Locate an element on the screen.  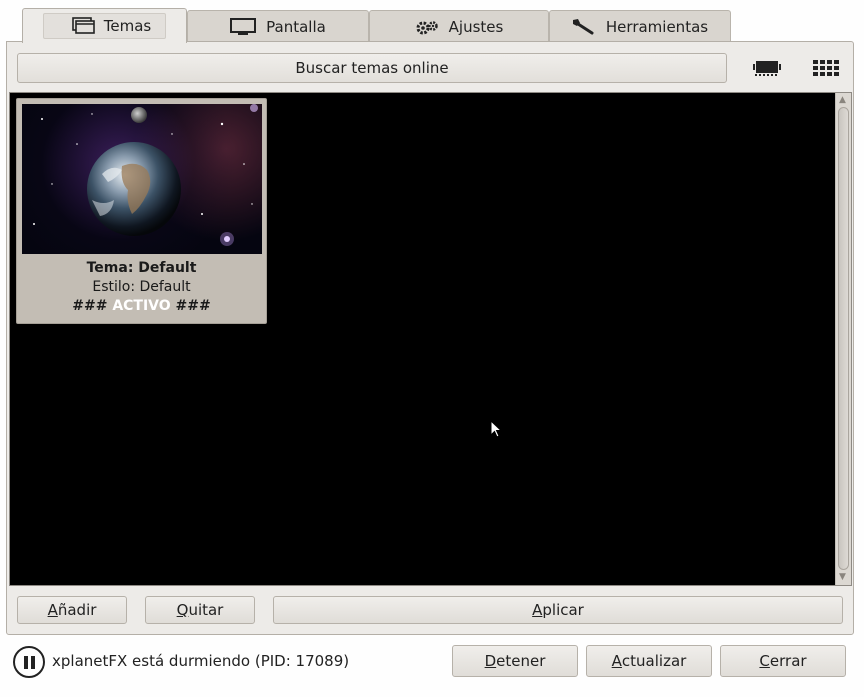
search-online-button: Buscar temas online is located at coordinates (372, 68).